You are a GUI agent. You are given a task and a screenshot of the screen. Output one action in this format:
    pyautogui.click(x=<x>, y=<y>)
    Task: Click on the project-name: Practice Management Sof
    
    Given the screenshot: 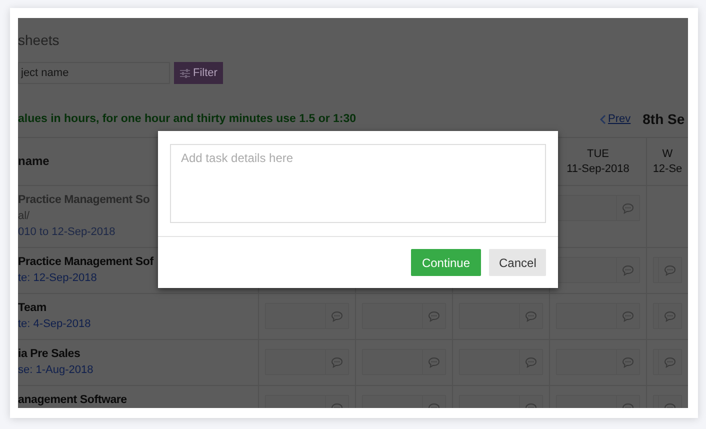 What is the action you would take?
    pyautogui.click(x=86, y=262)
    